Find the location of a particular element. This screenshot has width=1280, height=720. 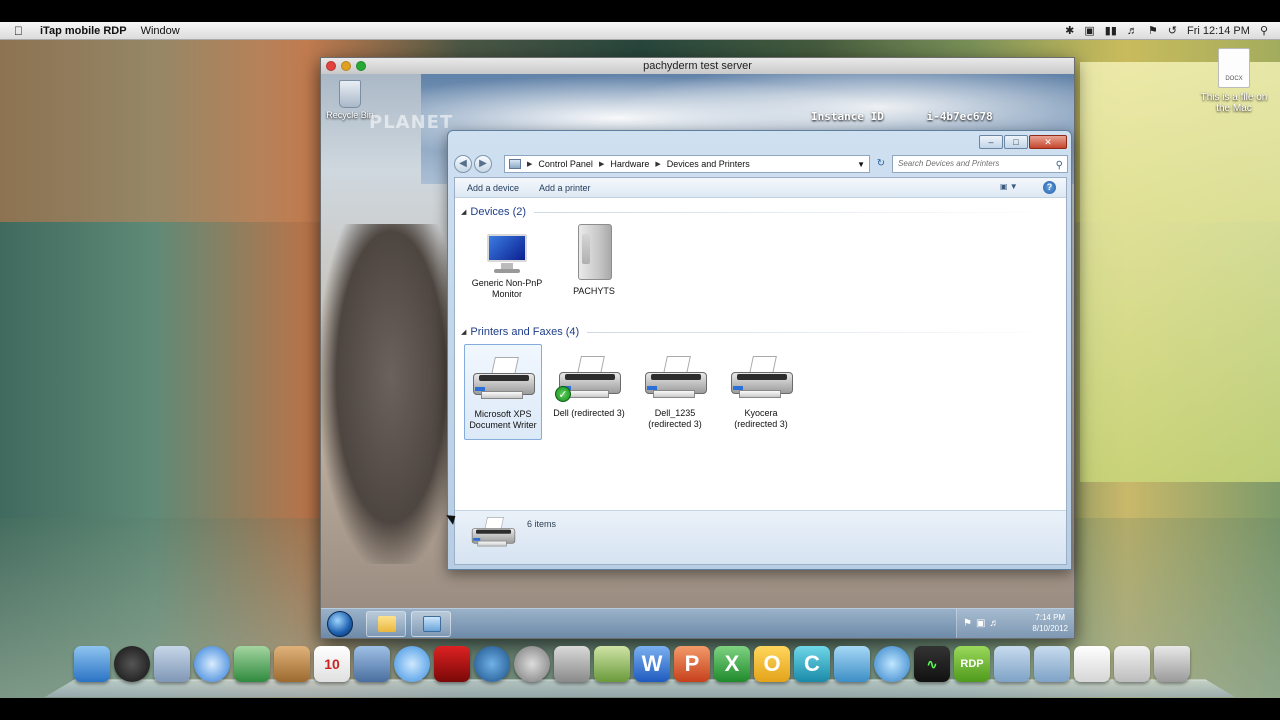

instance-label: Instance ID is located at coordinates (847, 116).